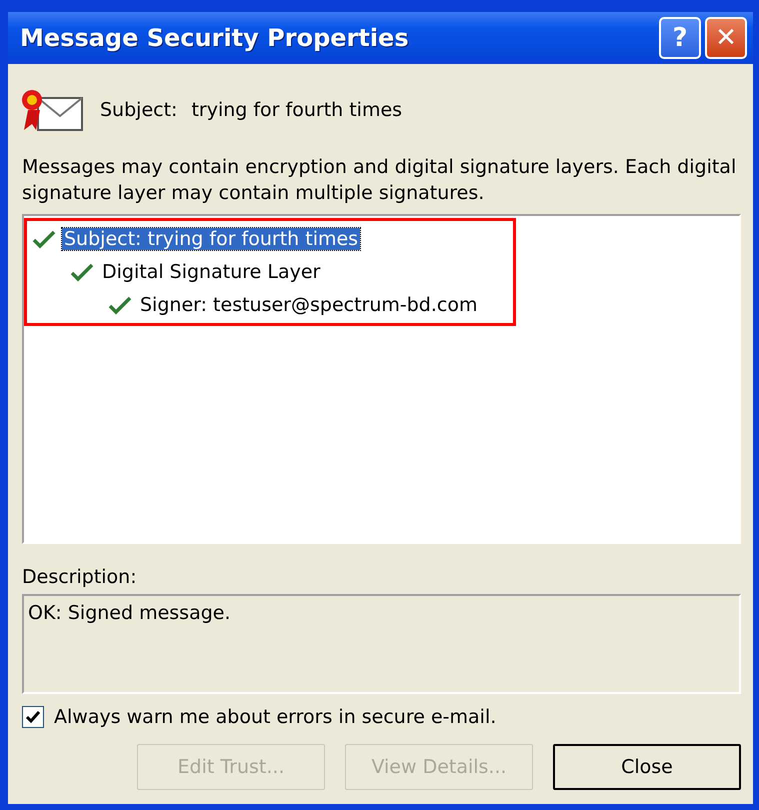  Describe the element at coordinates (680, 38) in the screenshot. I see `help-button: ?` at that location.